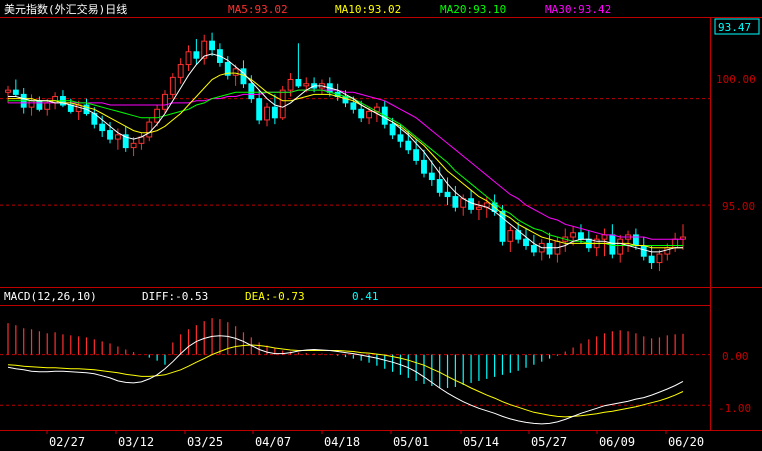  Describe the element at coordinates (368, 9) in the screenshot. I see `ma10-legend: MA10:93.02` at that location.